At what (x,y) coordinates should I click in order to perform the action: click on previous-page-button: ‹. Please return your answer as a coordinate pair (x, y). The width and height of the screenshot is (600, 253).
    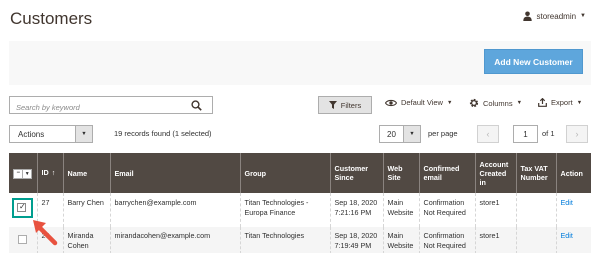
    Looking at the image, I should click on (488, 134).